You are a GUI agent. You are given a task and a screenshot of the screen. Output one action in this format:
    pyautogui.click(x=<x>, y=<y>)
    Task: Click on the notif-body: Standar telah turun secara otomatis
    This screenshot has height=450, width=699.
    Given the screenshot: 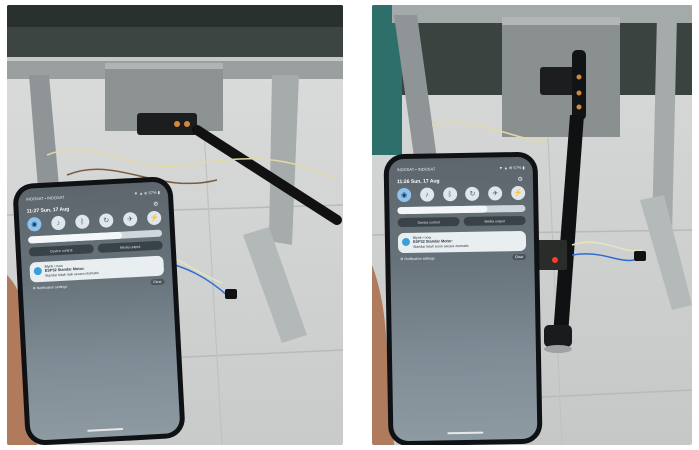 What is the action you would take?
    pyautogui.click(x=441, y=246)
    